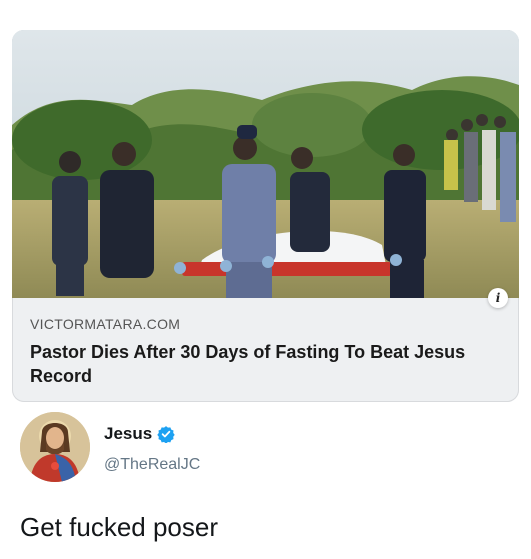 Image resolution: width=531 pixels, height=559 pixels. I want to click on tweet-author: Jesus @TheRealJC, so click(250, 450).